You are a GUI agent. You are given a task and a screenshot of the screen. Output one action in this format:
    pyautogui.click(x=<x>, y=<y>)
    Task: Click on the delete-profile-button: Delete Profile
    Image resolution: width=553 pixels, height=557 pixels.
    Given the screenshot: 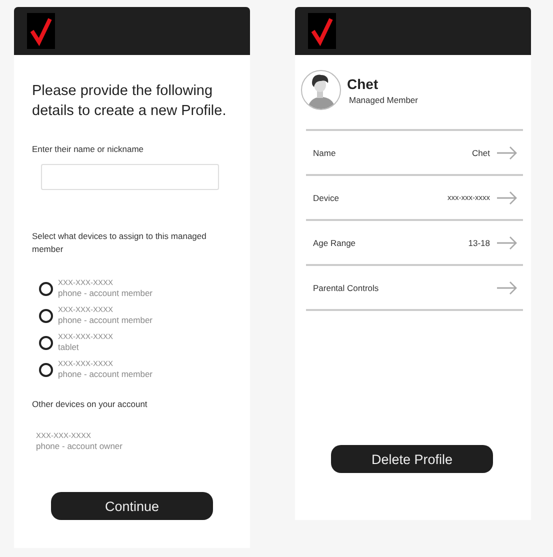 What is the action you would take?
    pyautogui.click(x=412, y=459)
    